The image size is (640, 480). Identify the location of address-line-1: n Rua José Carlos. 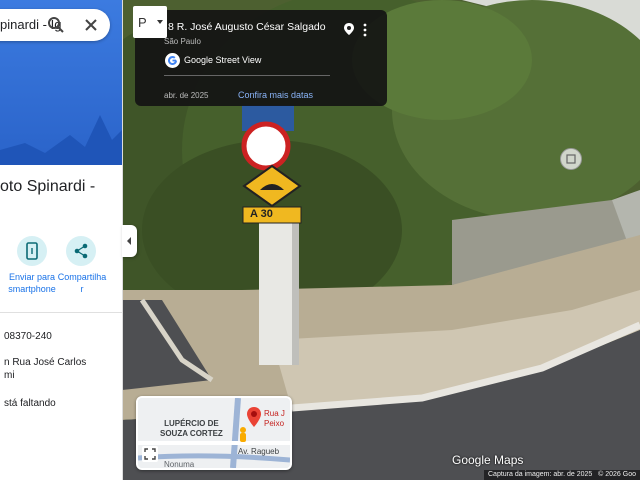
(45, 362).